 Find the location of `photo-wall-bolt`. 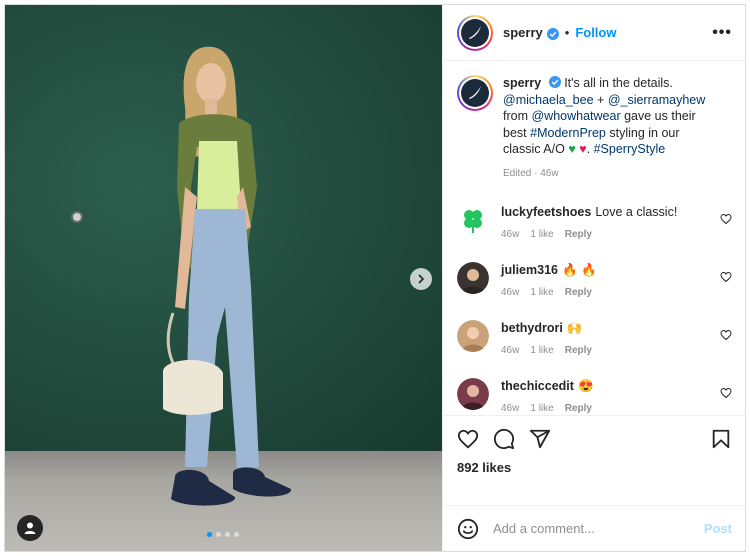

photo-wall-bolt is located at coordinates (77, 217).